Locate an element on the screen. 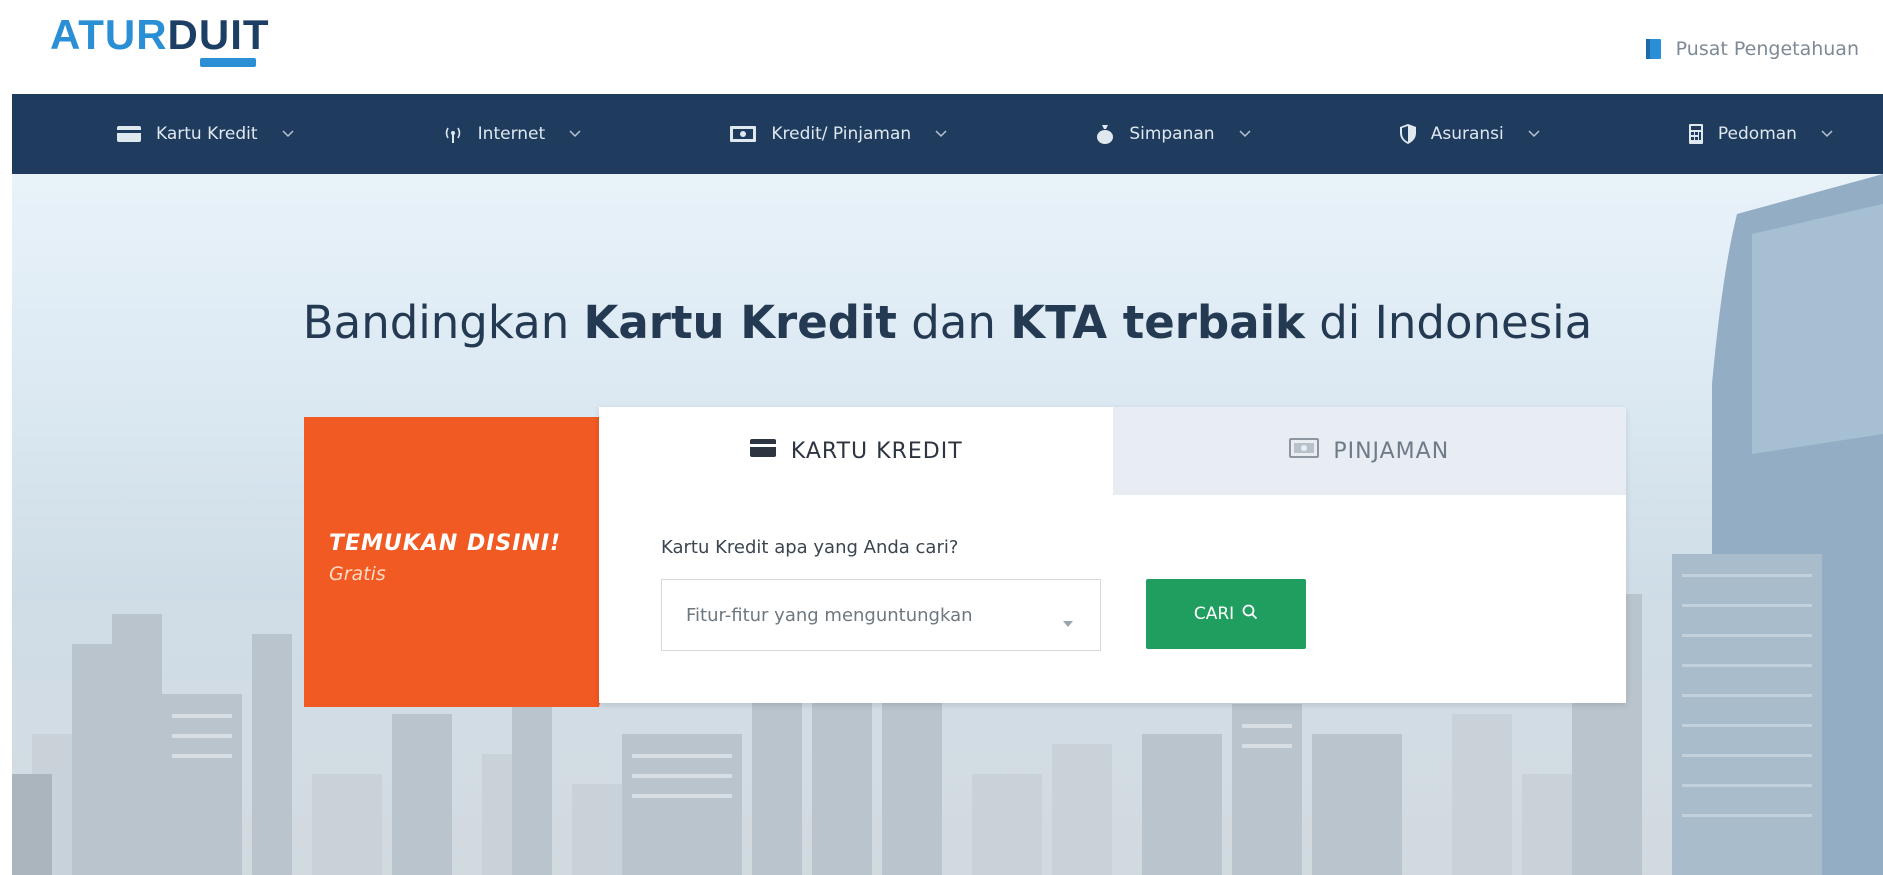  promo-banner-title: TEMUKAN DISINI! is located at coordinates (445, 543).